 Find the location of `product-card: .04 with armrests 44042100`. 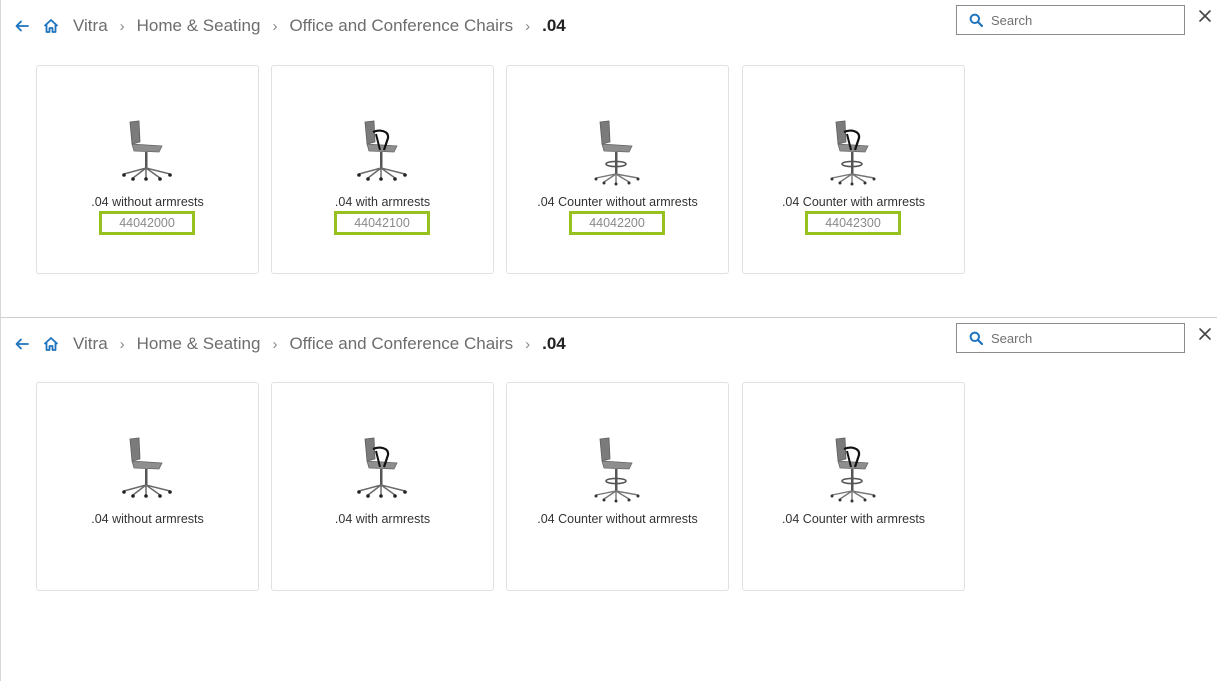

product-card: .04 with armrests 44042100 is located at coordinates (382, 169).